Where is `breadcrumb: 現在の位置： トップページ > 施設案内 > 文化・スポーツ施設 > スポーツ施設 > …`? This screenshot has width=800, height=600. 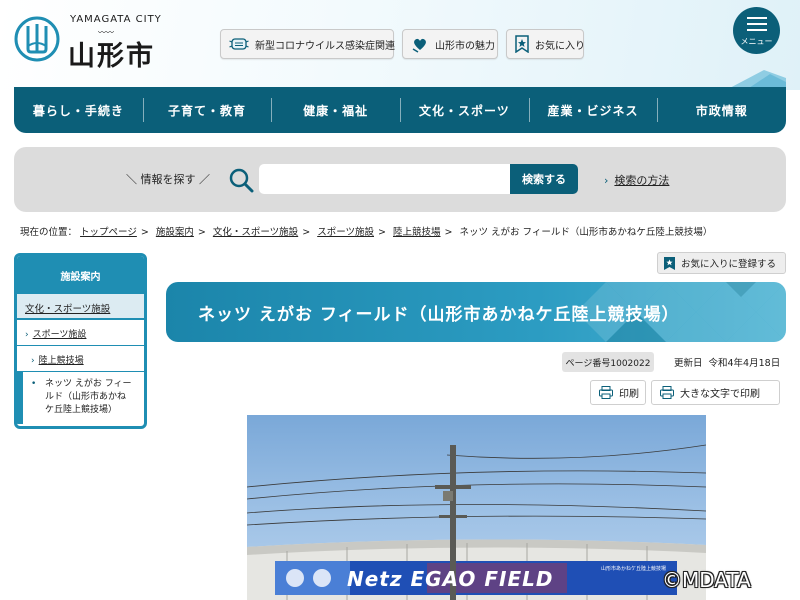 breadcrumb: 現在の位置： トップページ > 施設案内 > 文化・スポーツ施設 > スポーツ施設 > … is located at coordinates (366, 232).